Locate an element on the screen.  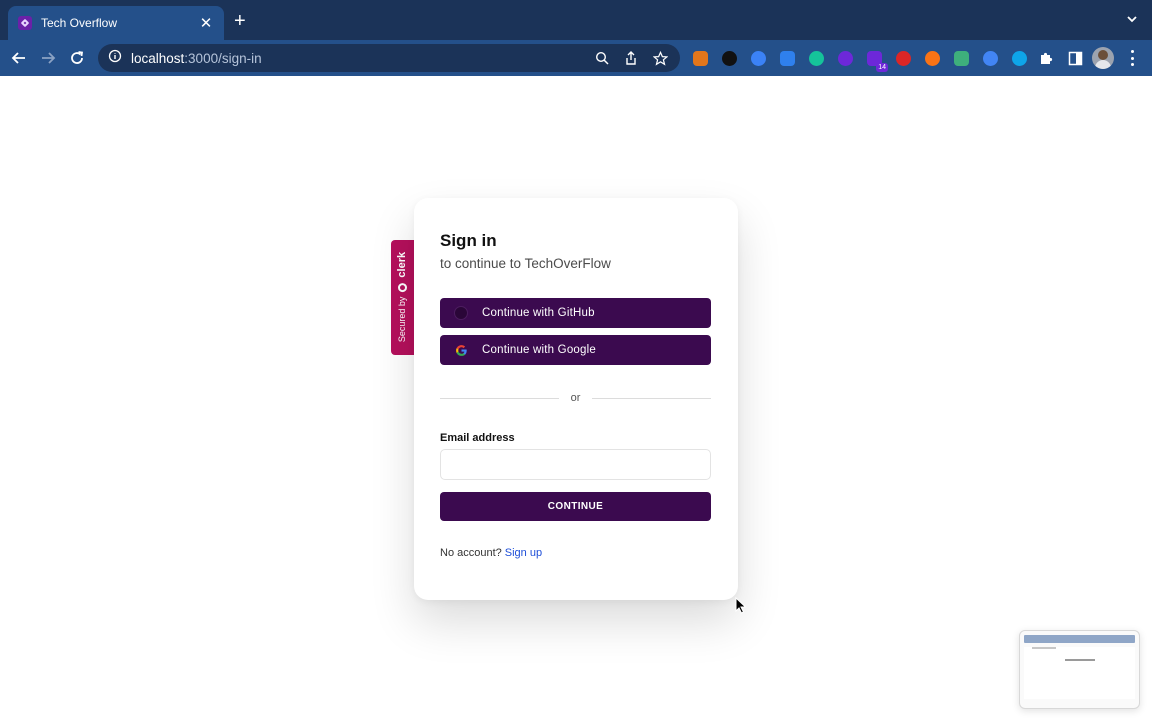
profile-avatar is located at coordinates (1103, 58).